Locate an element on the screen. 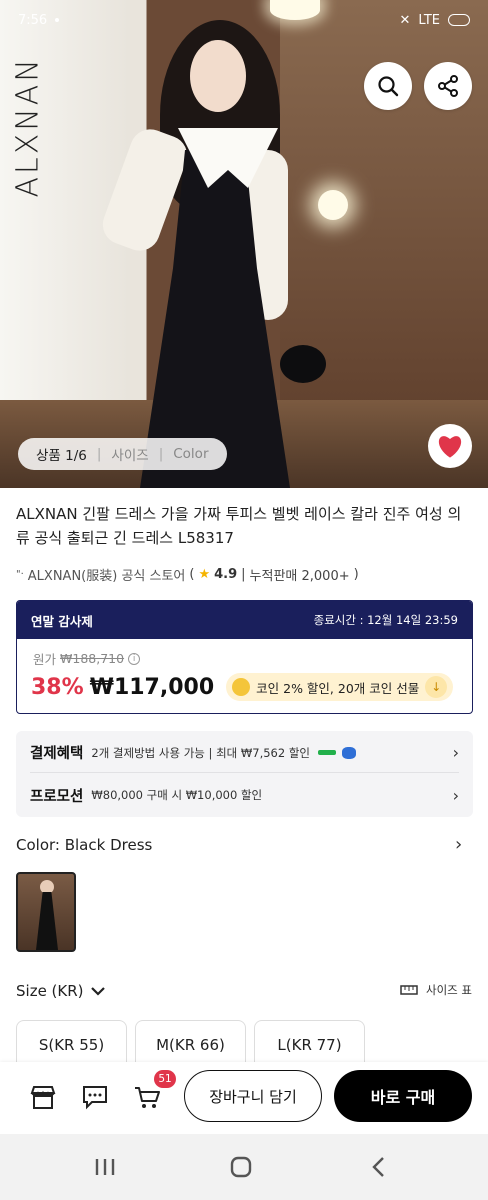 This screenshot has width=488, height=1200. size-option-label: Size (KR) is located at coordinates (61, 991).